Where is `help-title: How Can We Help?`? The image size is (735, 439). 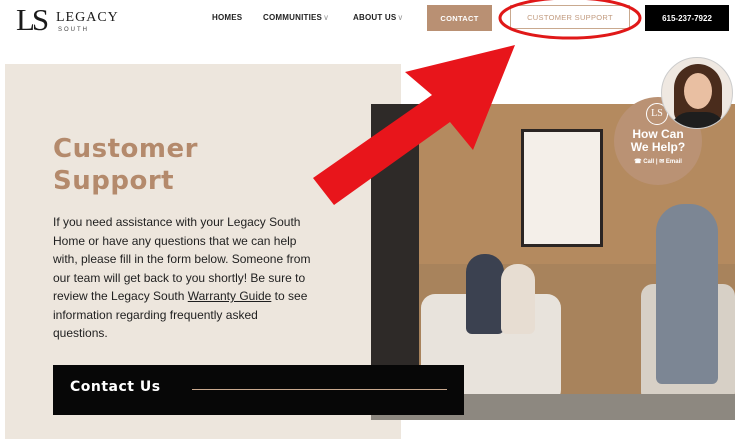 help-title: How Can We Help? is located at coordinates (658, 140).